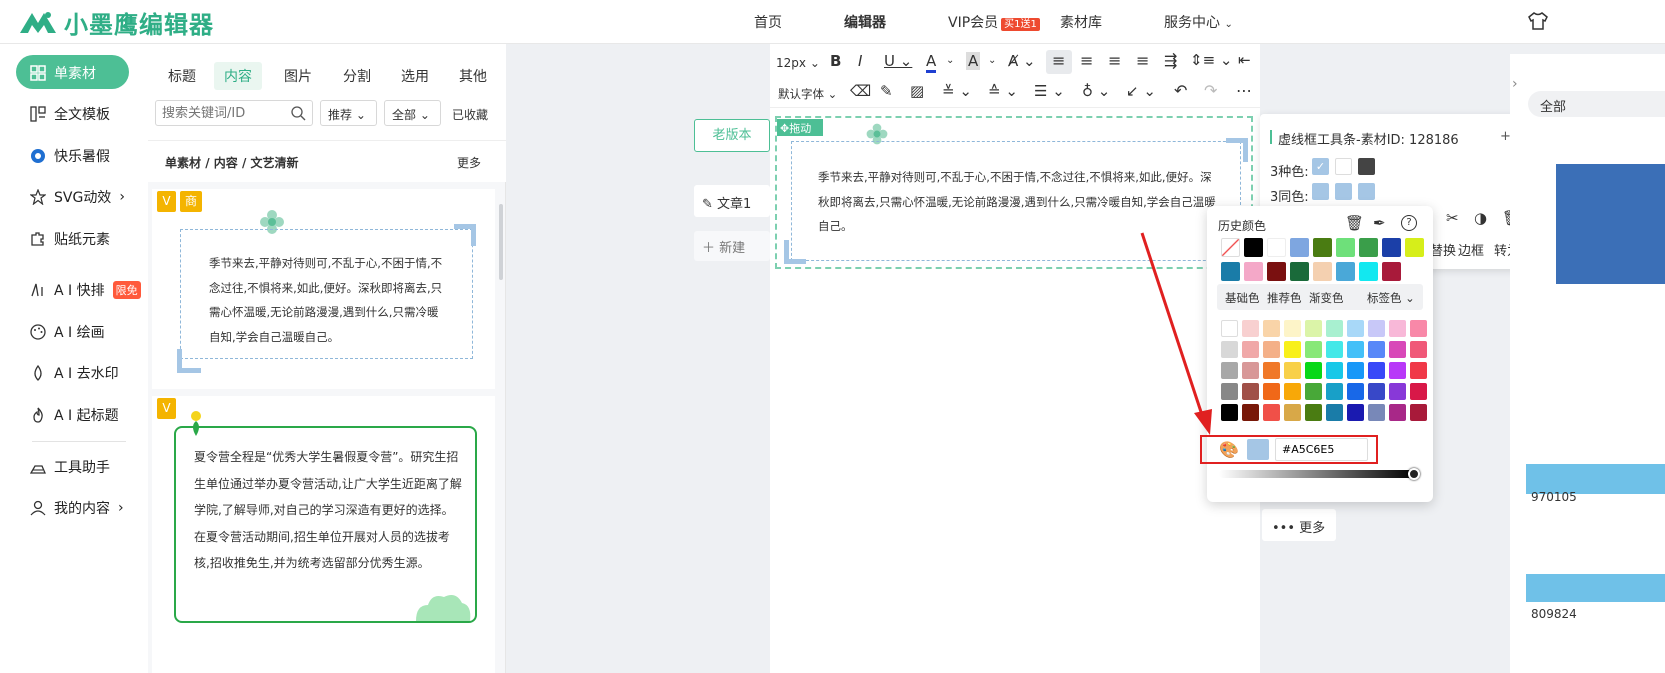 The height and width of the screenshot is (673, 1665). What do you see at coordinates (85, 290) in the screenshot?
I see `nav-item-ai-layout: A I 快排 限免` at bounding box center [85, 290].